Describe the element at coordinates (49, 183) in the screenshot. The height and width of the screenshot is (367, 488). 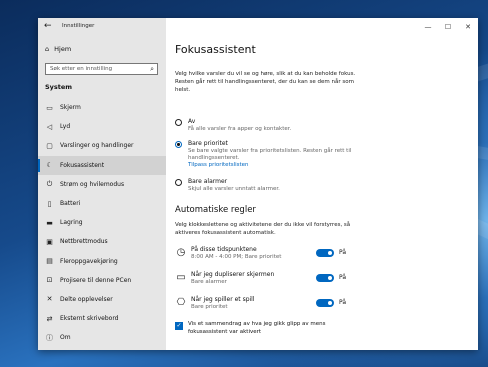
I see `power-icon: ⏻` at that location.